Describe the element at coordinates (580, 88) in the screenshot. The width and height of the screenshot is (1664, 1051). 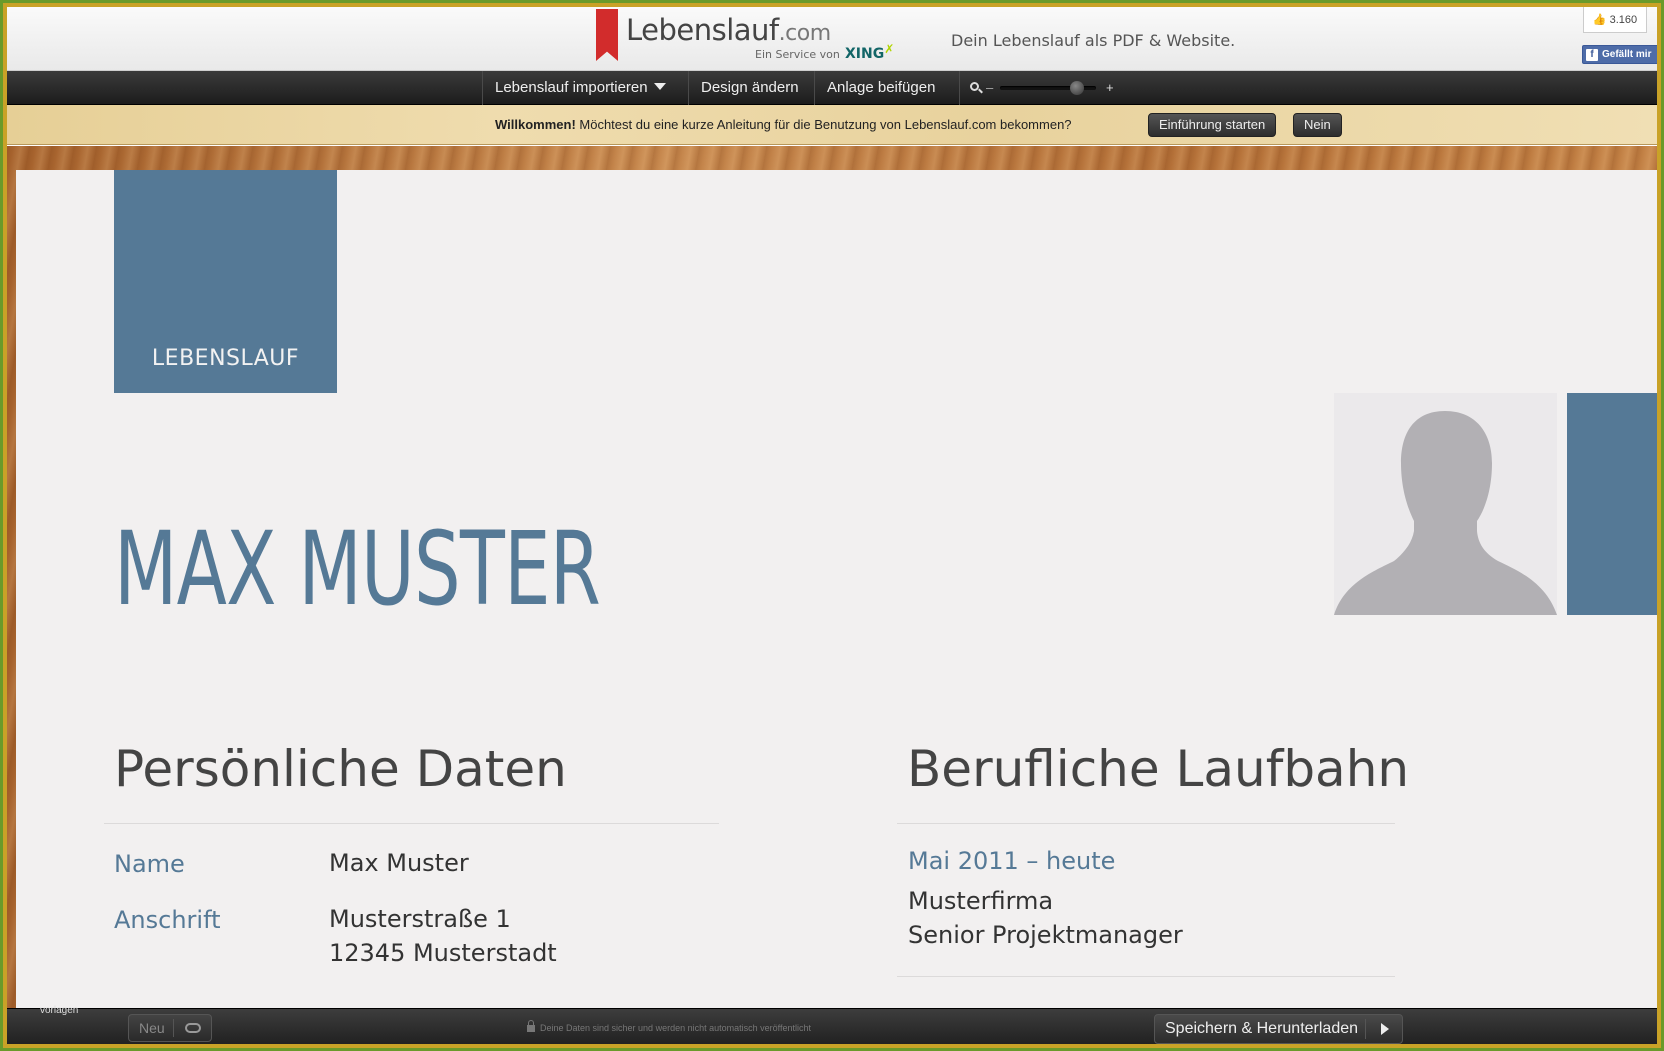
I see `import-resume-menu: Lebenslauf importieren` at that location.